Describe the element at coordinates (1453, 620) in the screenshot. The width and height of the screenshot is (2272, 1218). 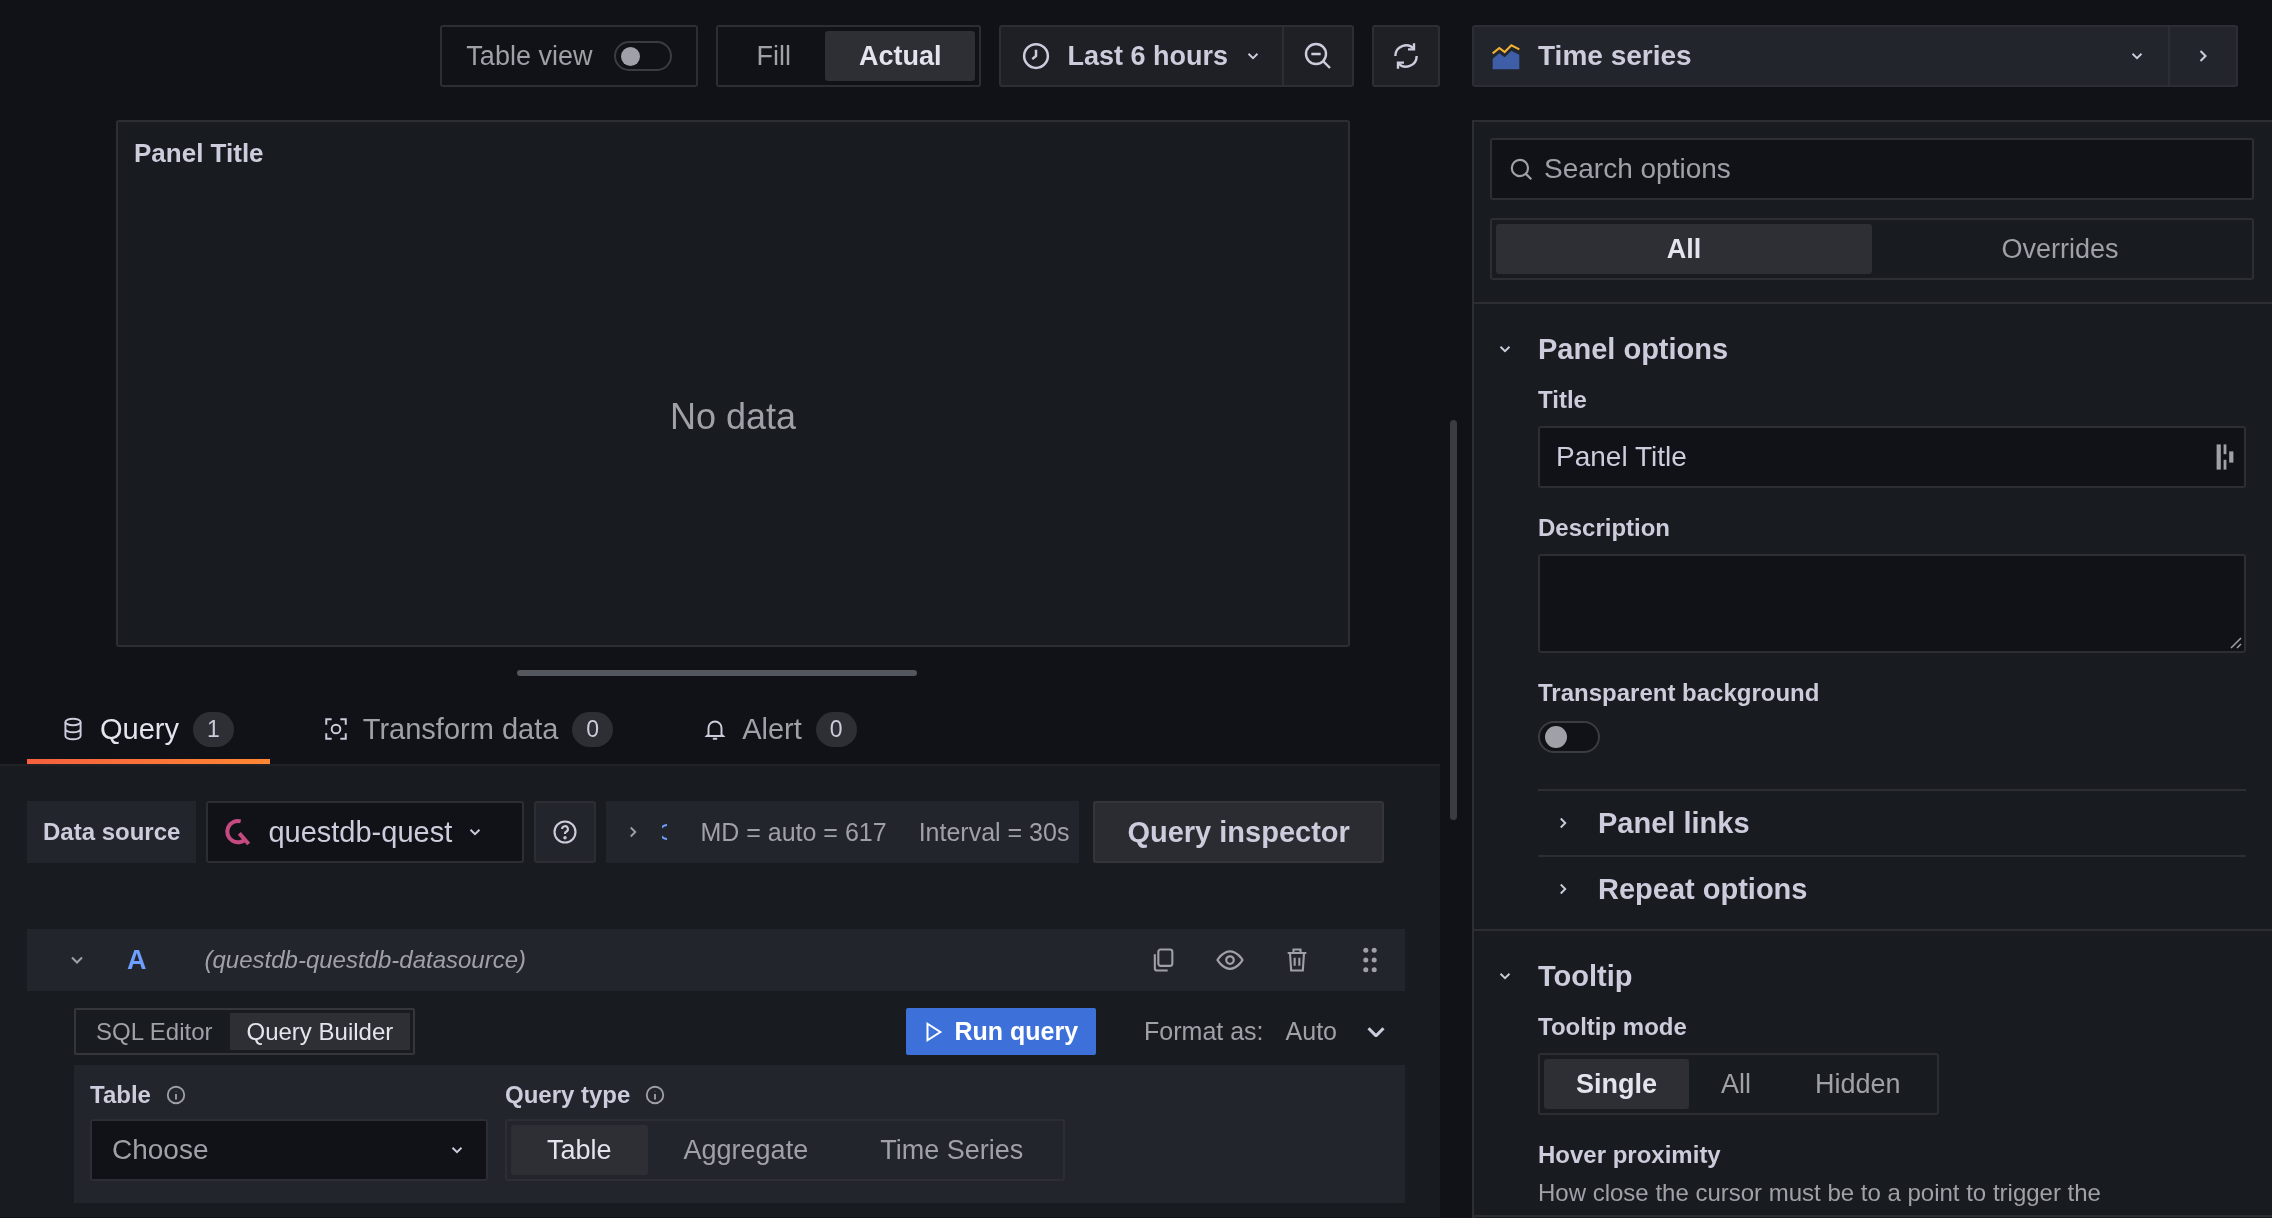
I see `scrollbar` at that location.